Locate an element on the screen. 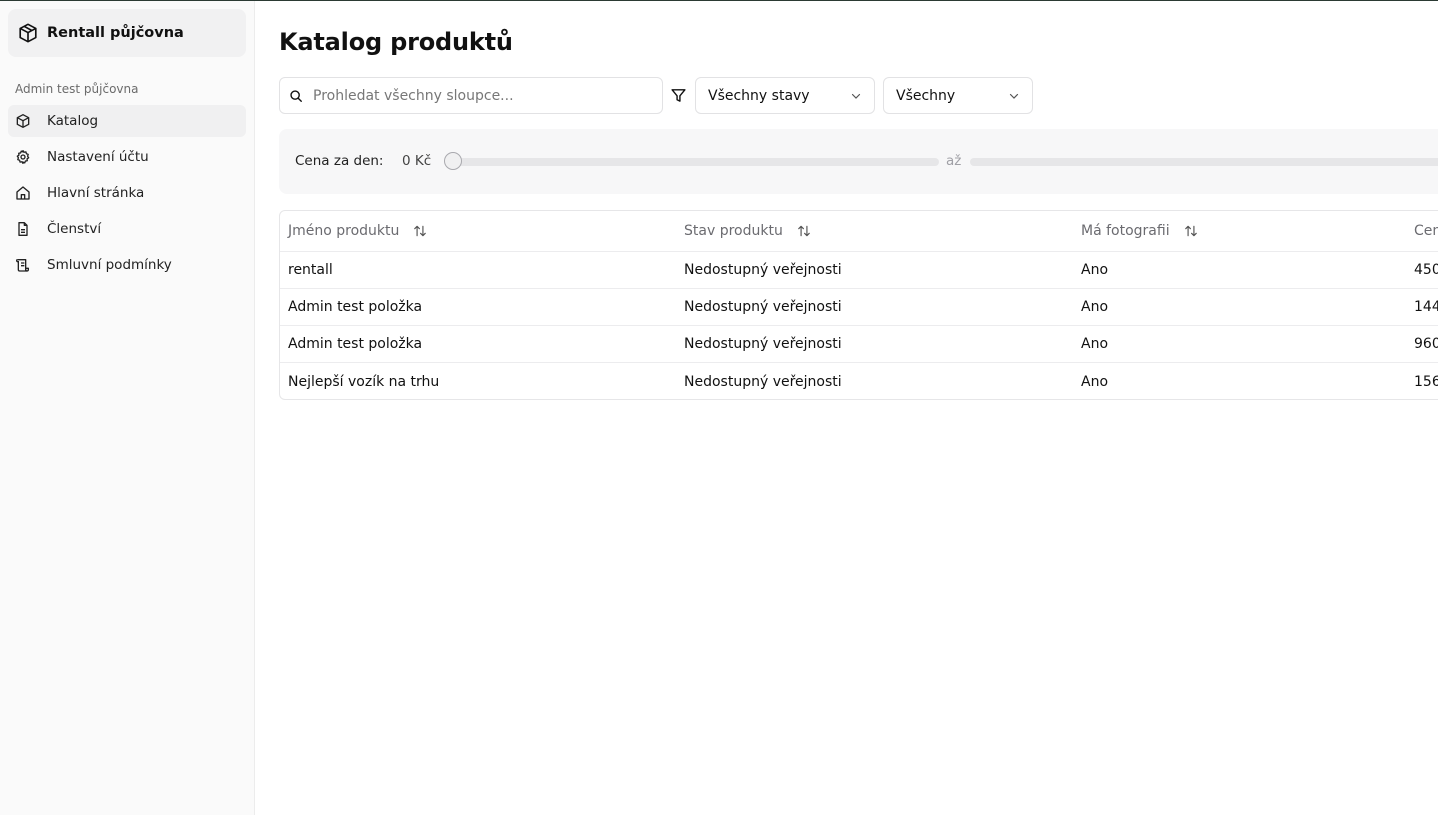 This screenshot has width=1438, height=815. price-min-slider-track is located at coordinates (693, 162).